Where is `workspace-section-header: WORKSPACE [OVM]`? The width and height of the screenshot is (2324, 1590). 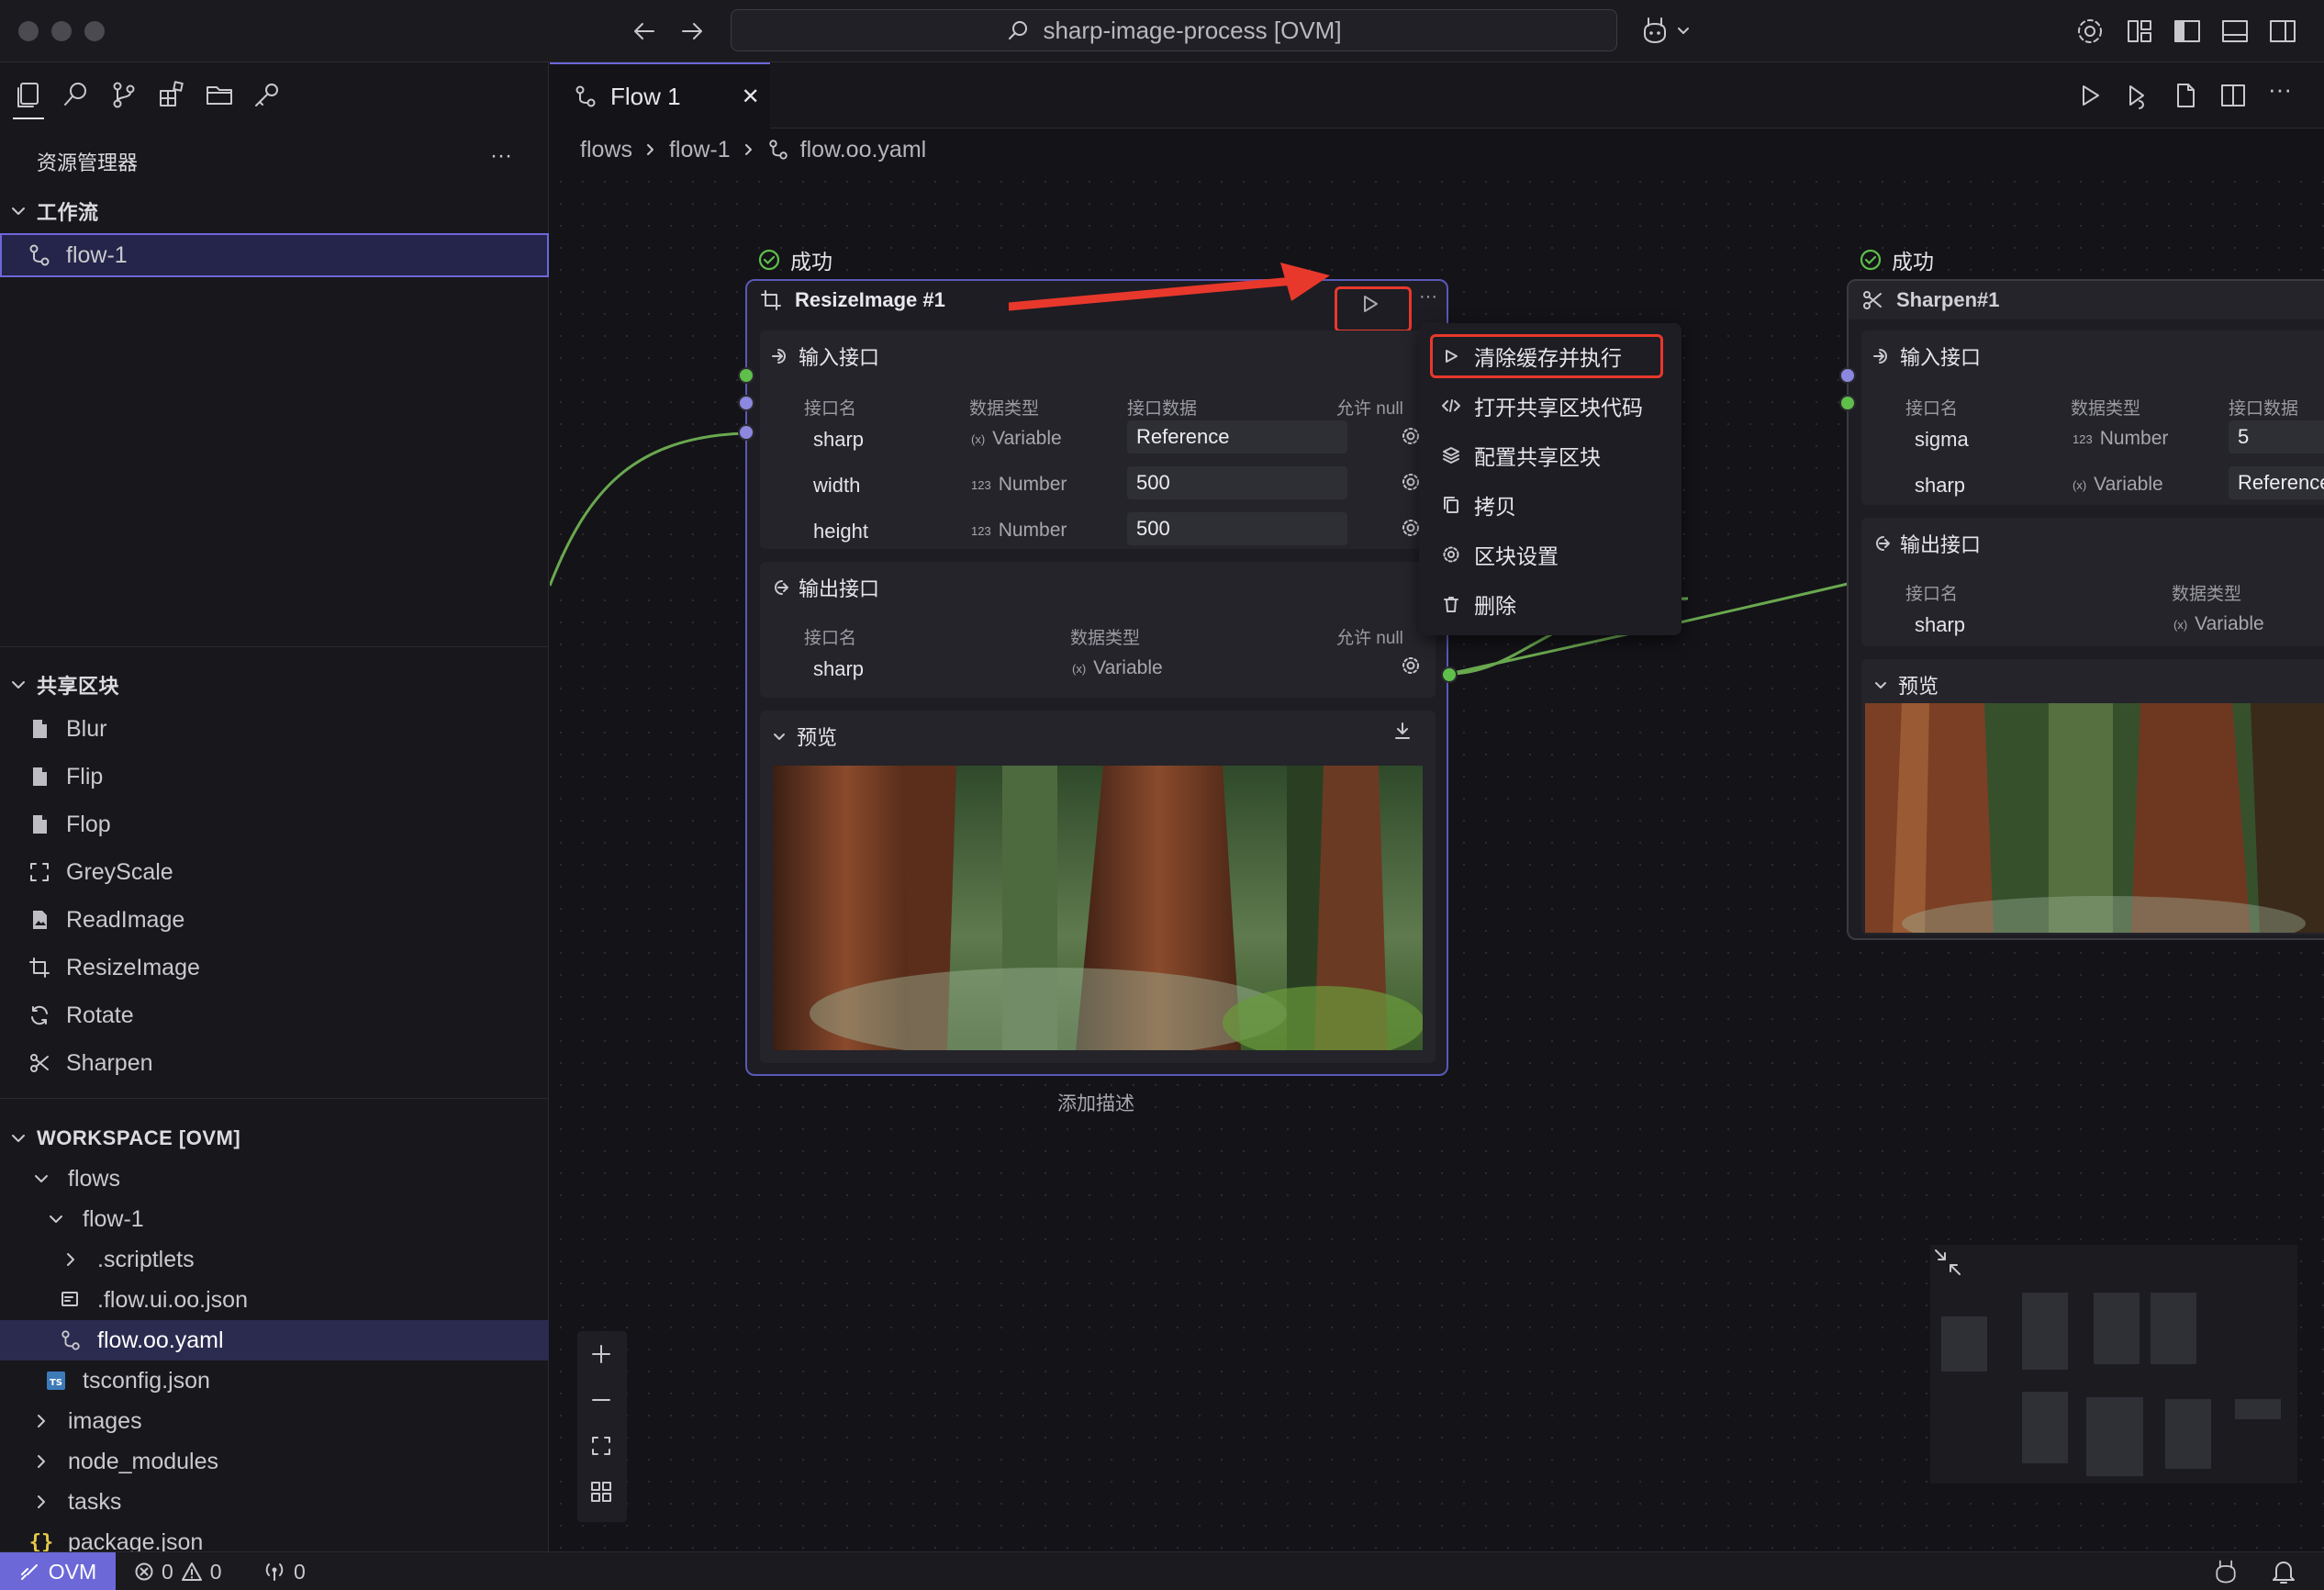 workspace-section-header: WORKSPACE [OVM] is located at coordinates (274, 1138).